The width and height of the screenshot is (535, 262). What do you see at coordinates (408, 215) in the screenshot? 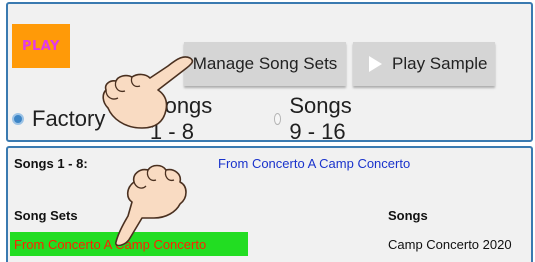
I see `songs-column-header: Songs` at bounding box center [408, 215].